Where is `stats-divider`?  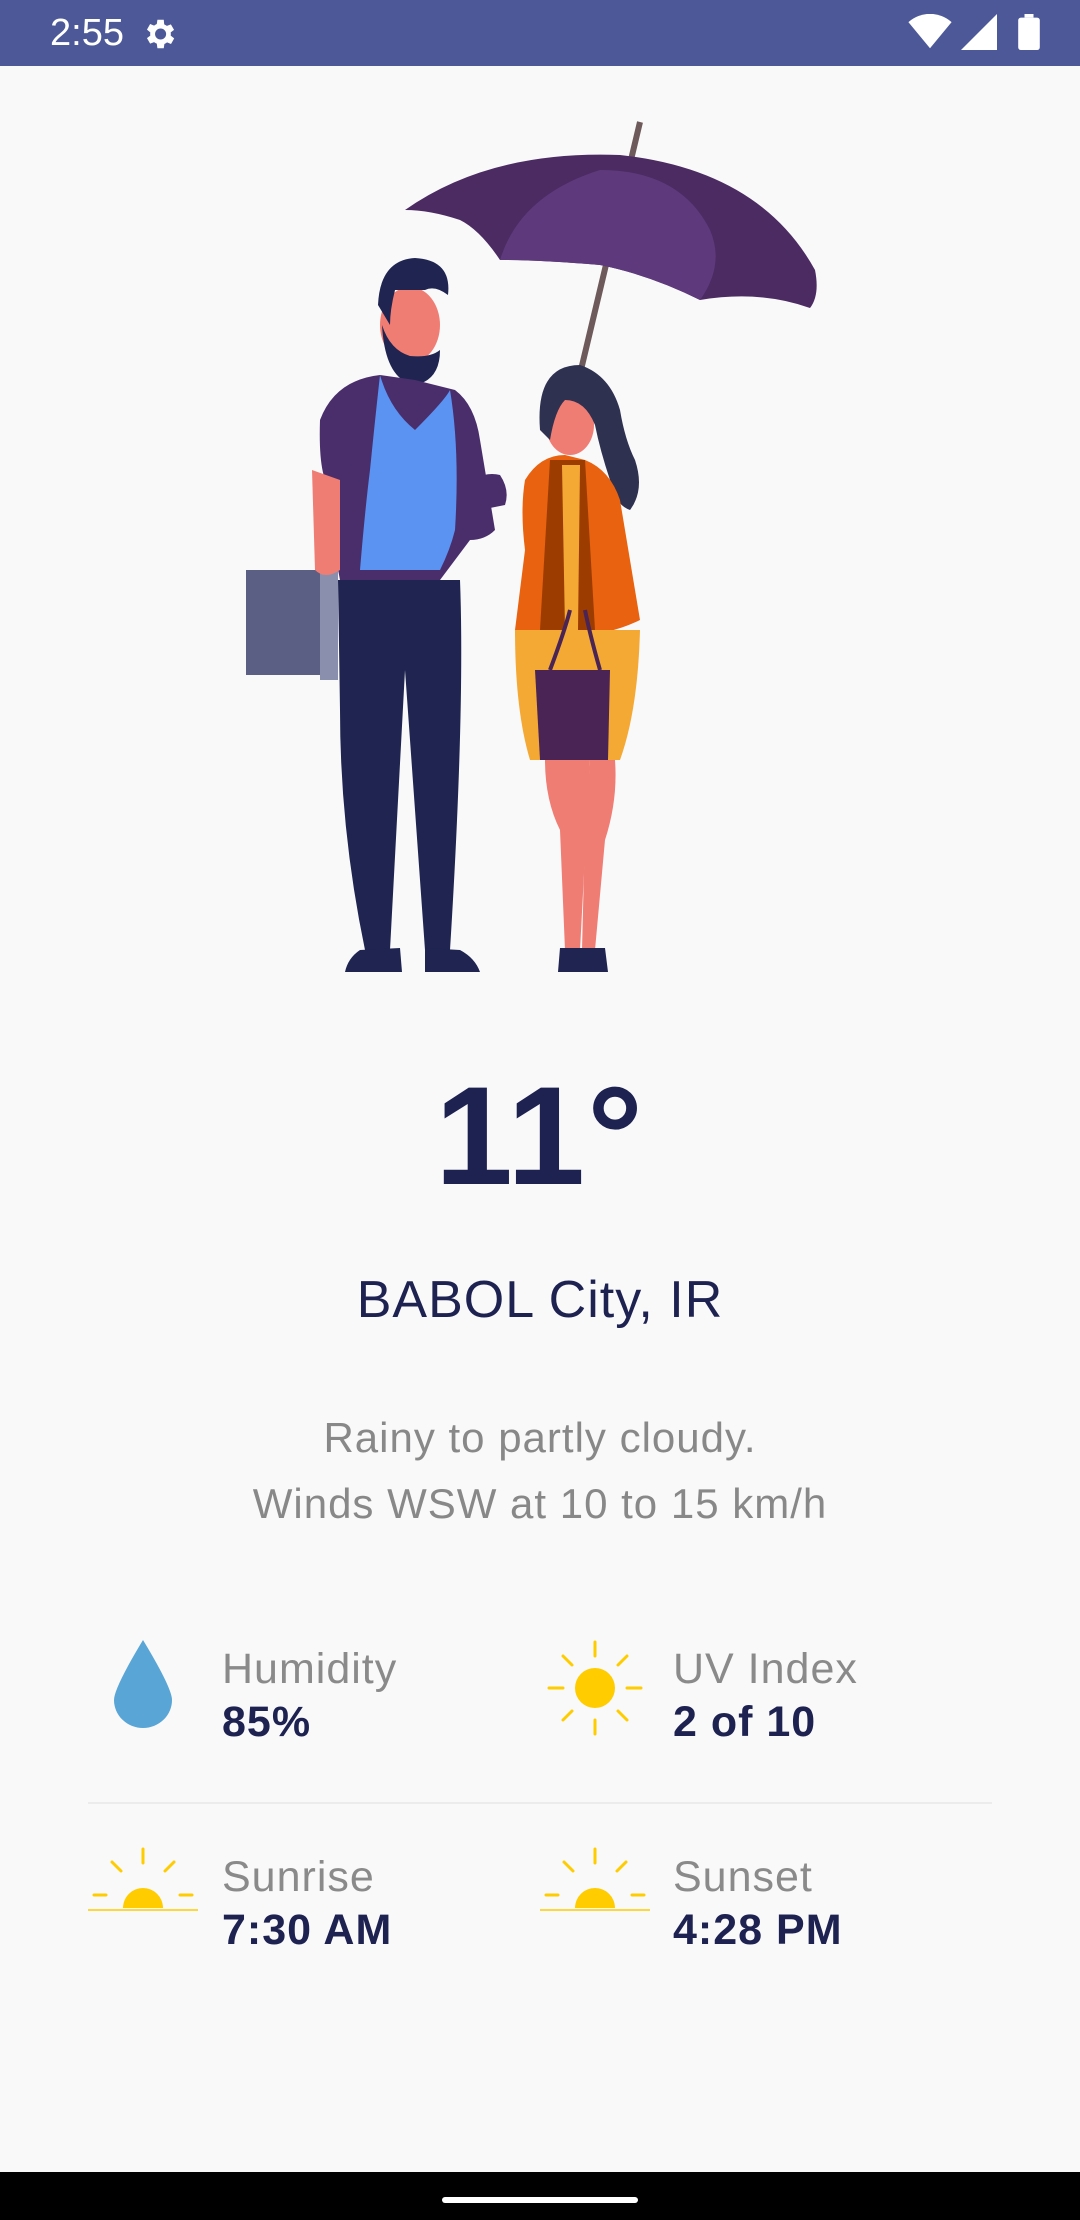
stats-divider is located at coordinates (540, 1803).